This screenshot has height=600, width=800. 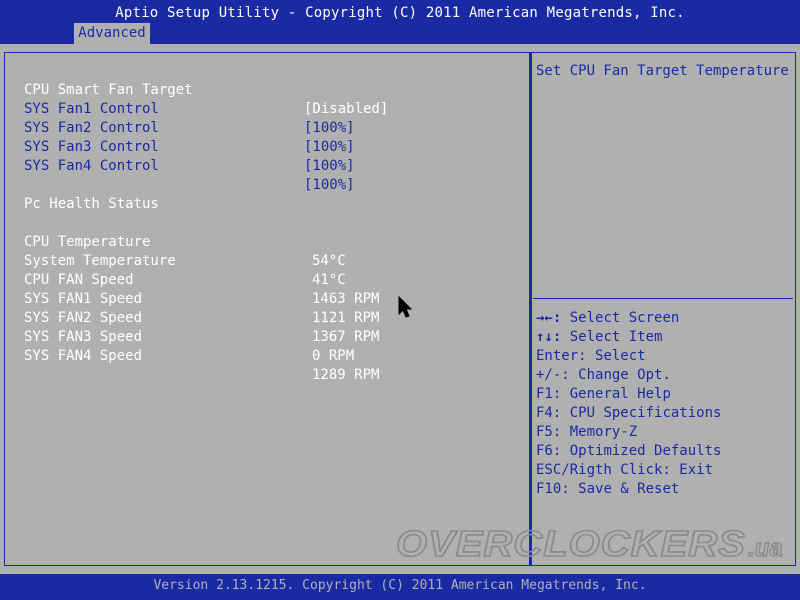 I want to click on key-action: Memory-Z, so click(x=603, y=432).